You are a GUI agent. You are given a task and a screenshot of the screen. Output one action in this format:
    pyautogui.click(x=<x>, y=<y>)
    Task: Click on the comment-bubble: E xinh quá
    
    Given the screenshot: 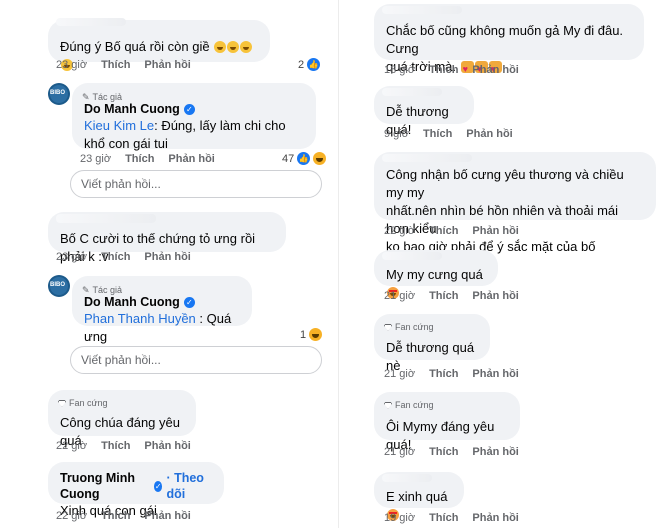 What is the action you would take?
    pyautogui.click(x=419, y=496)
    